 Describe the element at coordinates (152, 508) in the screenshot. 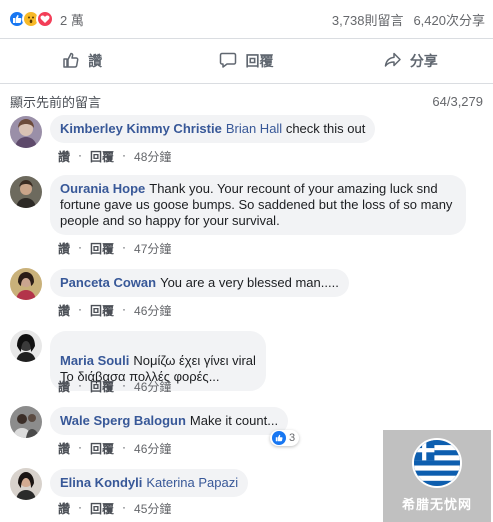

I see `comment-time: 45分鐘` at that location.